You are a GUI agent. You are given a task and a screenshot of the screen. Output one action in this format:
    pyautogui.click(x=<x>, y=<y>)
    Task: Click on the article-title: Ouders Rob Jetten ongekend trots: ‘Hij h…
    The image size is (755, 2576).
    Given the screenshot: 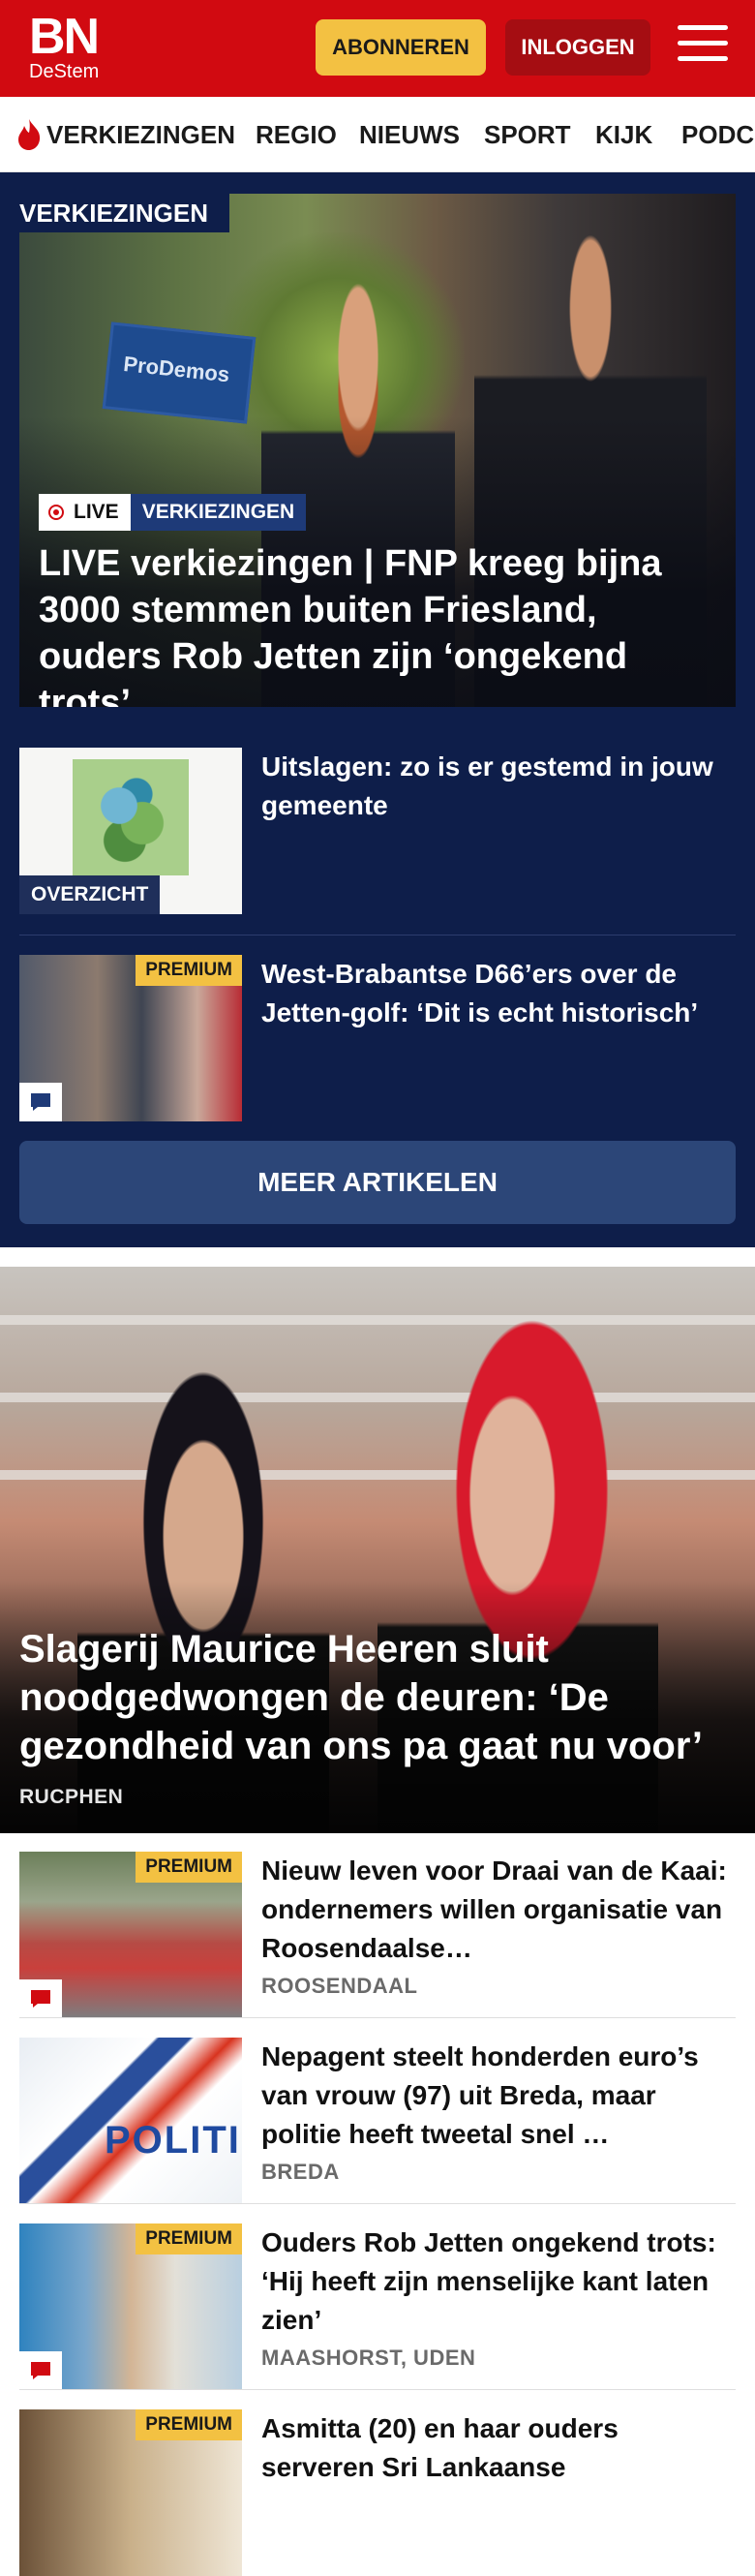 What is the action you would take?
    pyautogui.click(x=498, y=2281)
    